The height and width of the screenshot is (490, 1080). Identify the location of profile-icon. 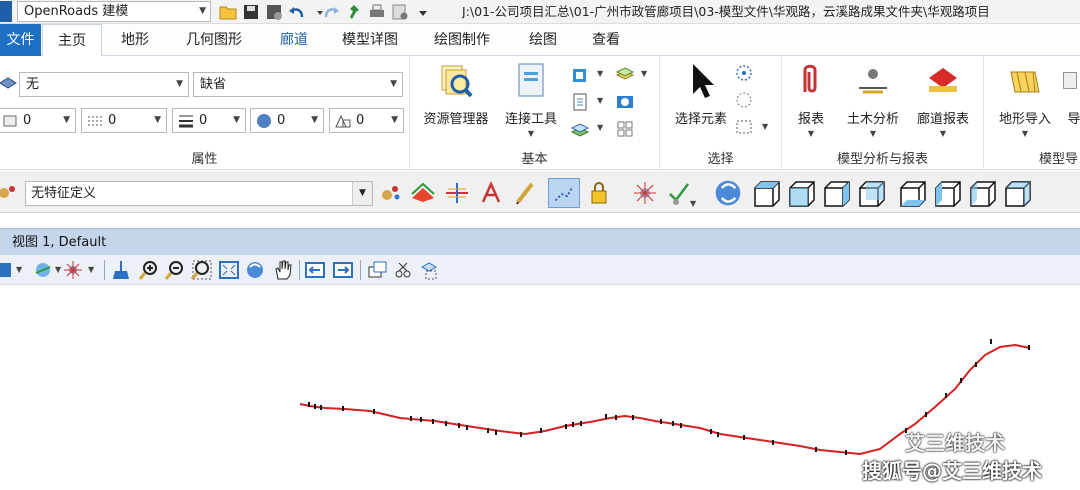
(457, 193).